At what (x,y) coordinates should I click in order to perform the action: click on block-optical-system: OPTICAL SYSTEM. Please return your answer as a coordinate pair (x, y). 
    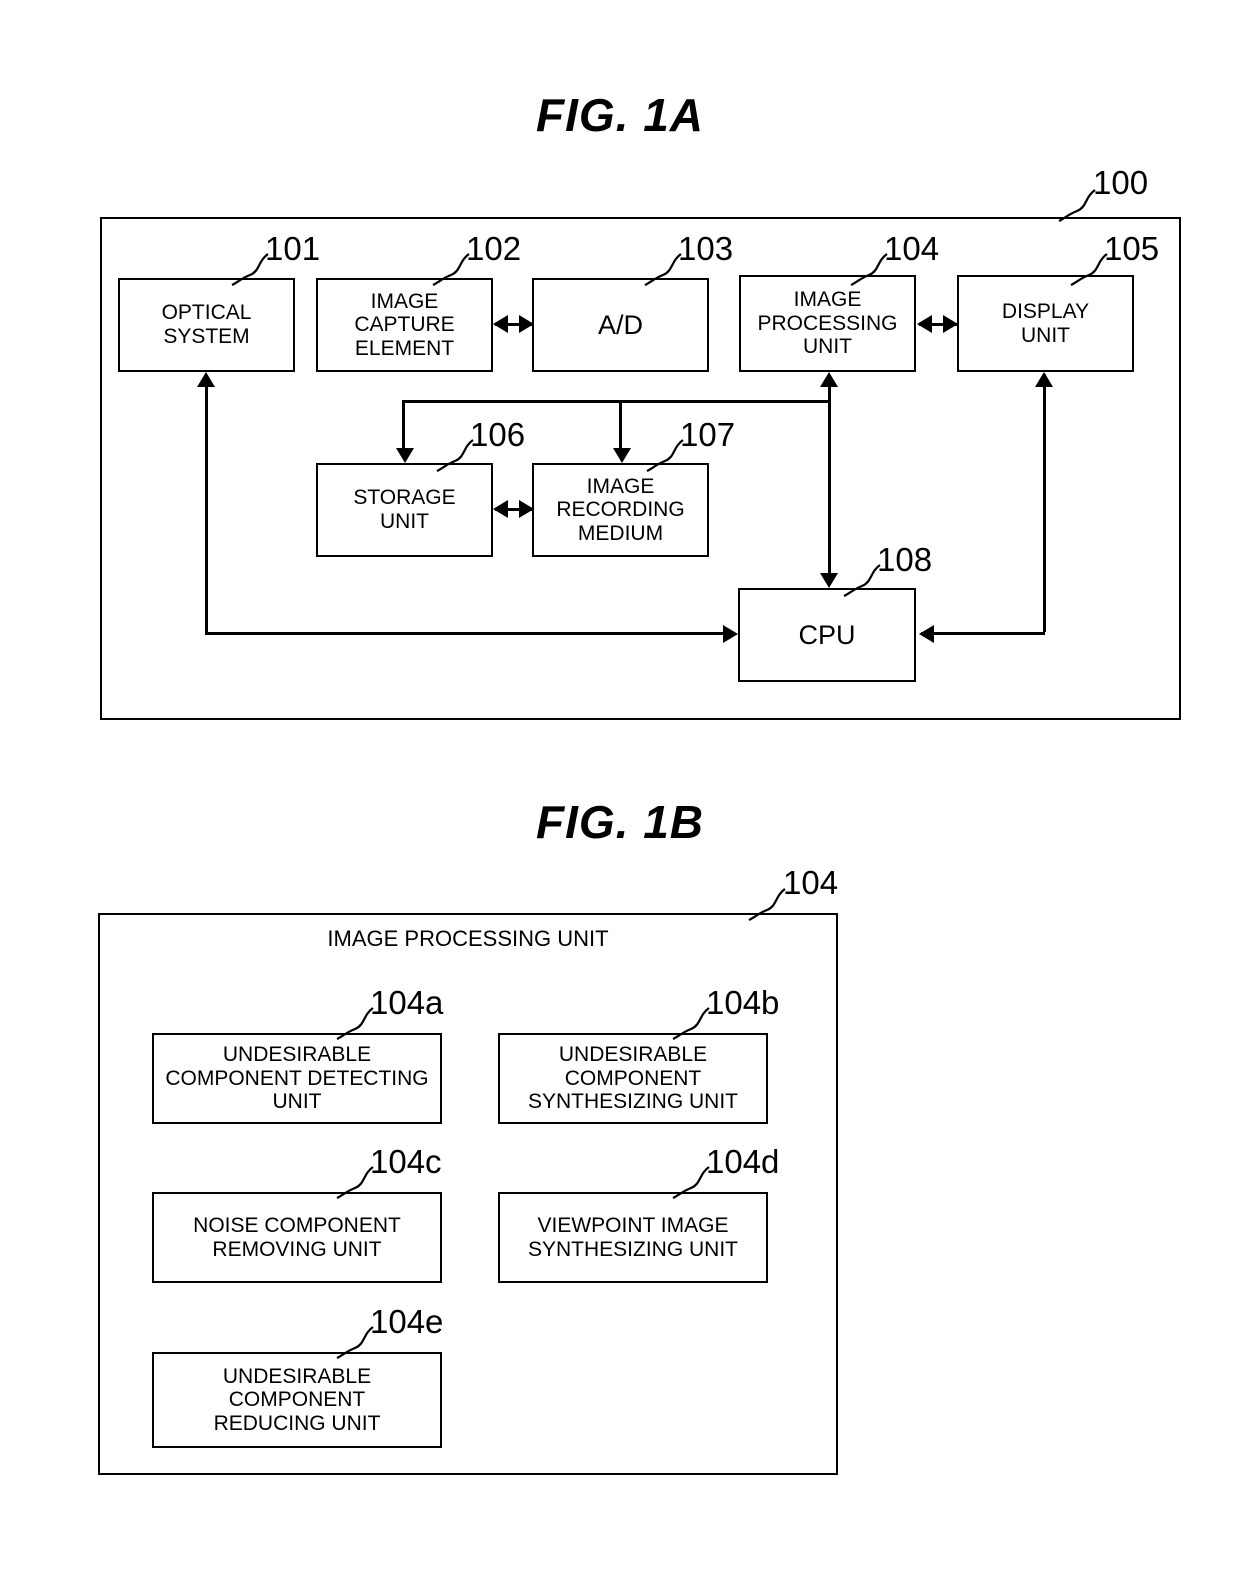
    Looking at the image, I should click on (206, 325).